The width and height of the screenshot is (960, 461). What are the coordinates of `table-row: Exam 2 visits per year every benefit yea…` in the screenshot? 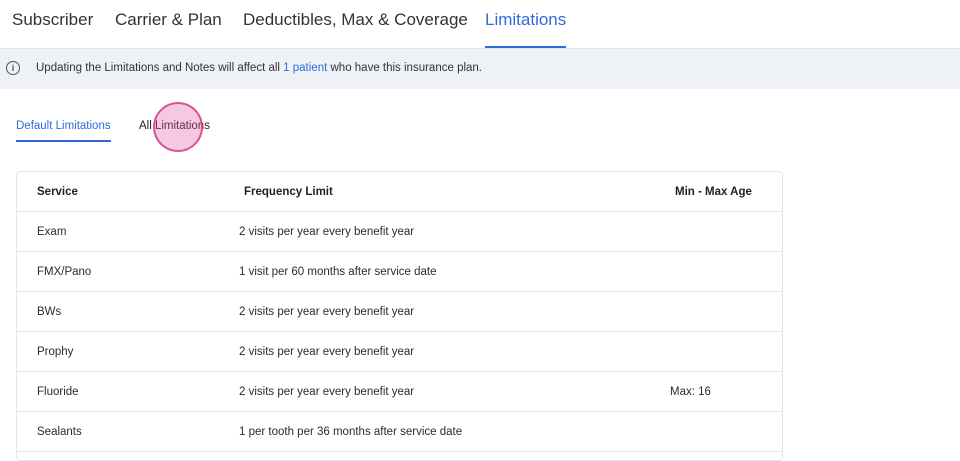 It's located at (399, 232).